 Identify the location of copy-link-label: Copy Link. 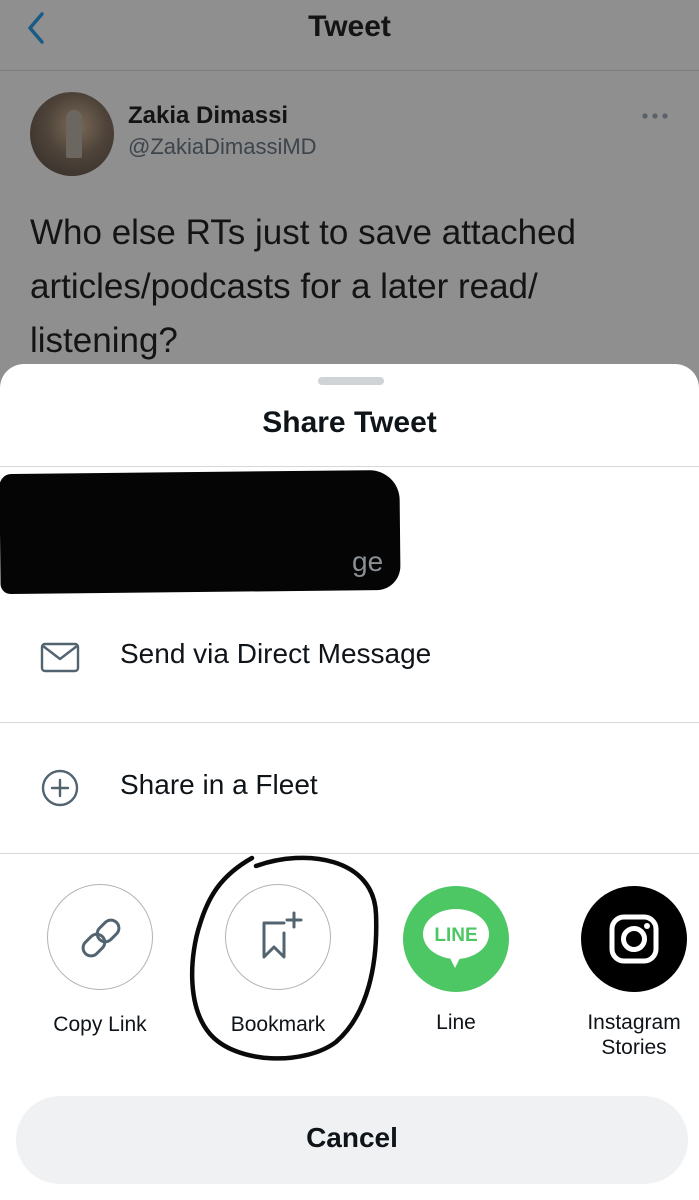
(100, 1024).